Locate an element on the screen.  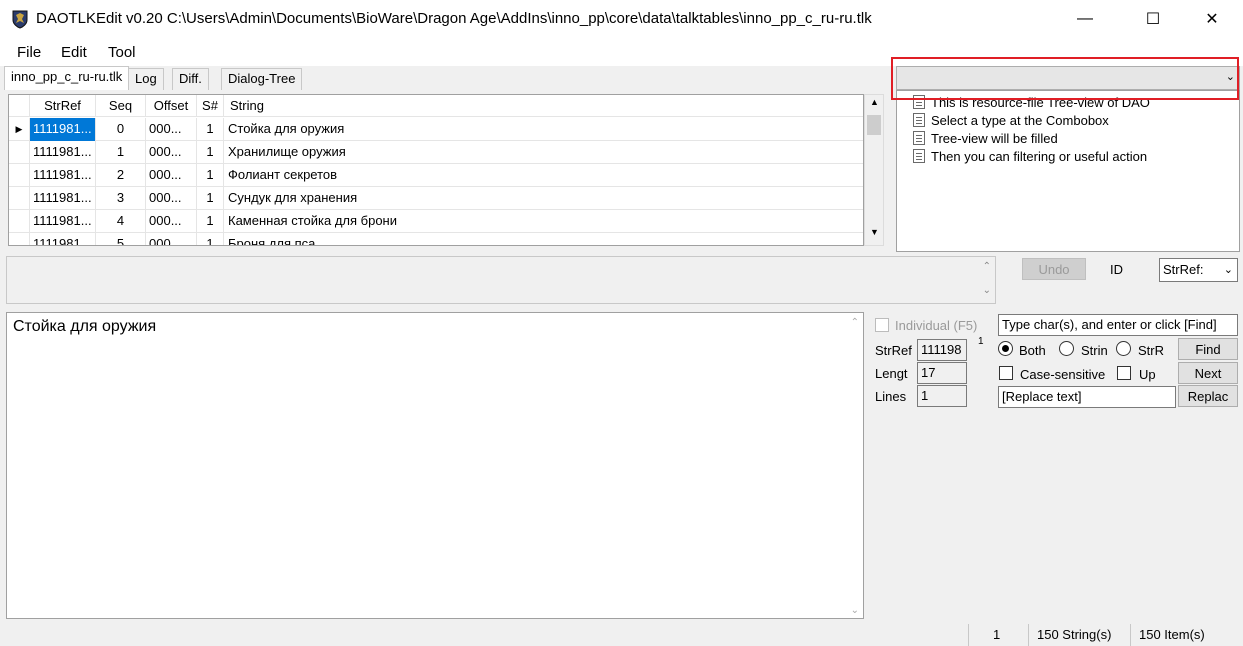
menu-tool: Tool is located at coordinates (122, 52).